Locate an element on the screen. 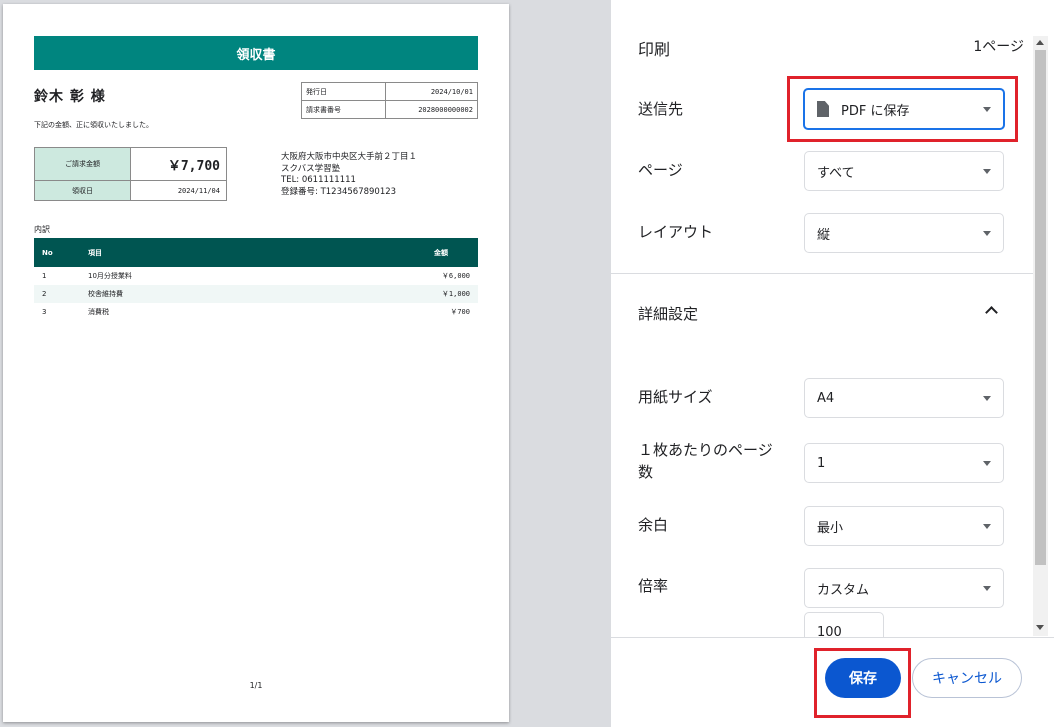 This screenshot has width=1054, height=727. issuer-address: 大阪府大阪市中央区大手前２丁目１ is located at coordinates (349, 157).